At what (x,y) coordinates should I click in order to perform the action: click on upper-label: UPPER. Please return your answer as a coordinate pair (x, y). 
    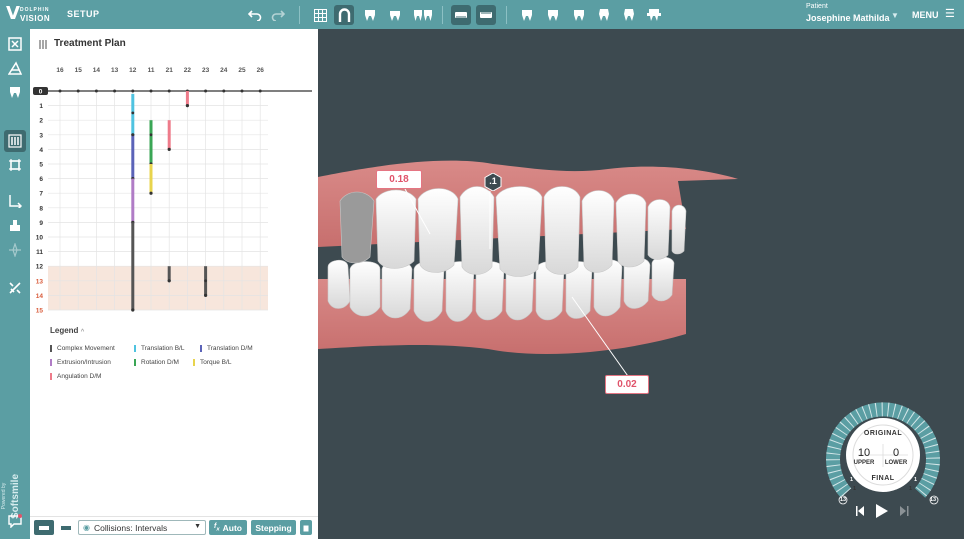
    Looking at the image, I should click on (864, 463).